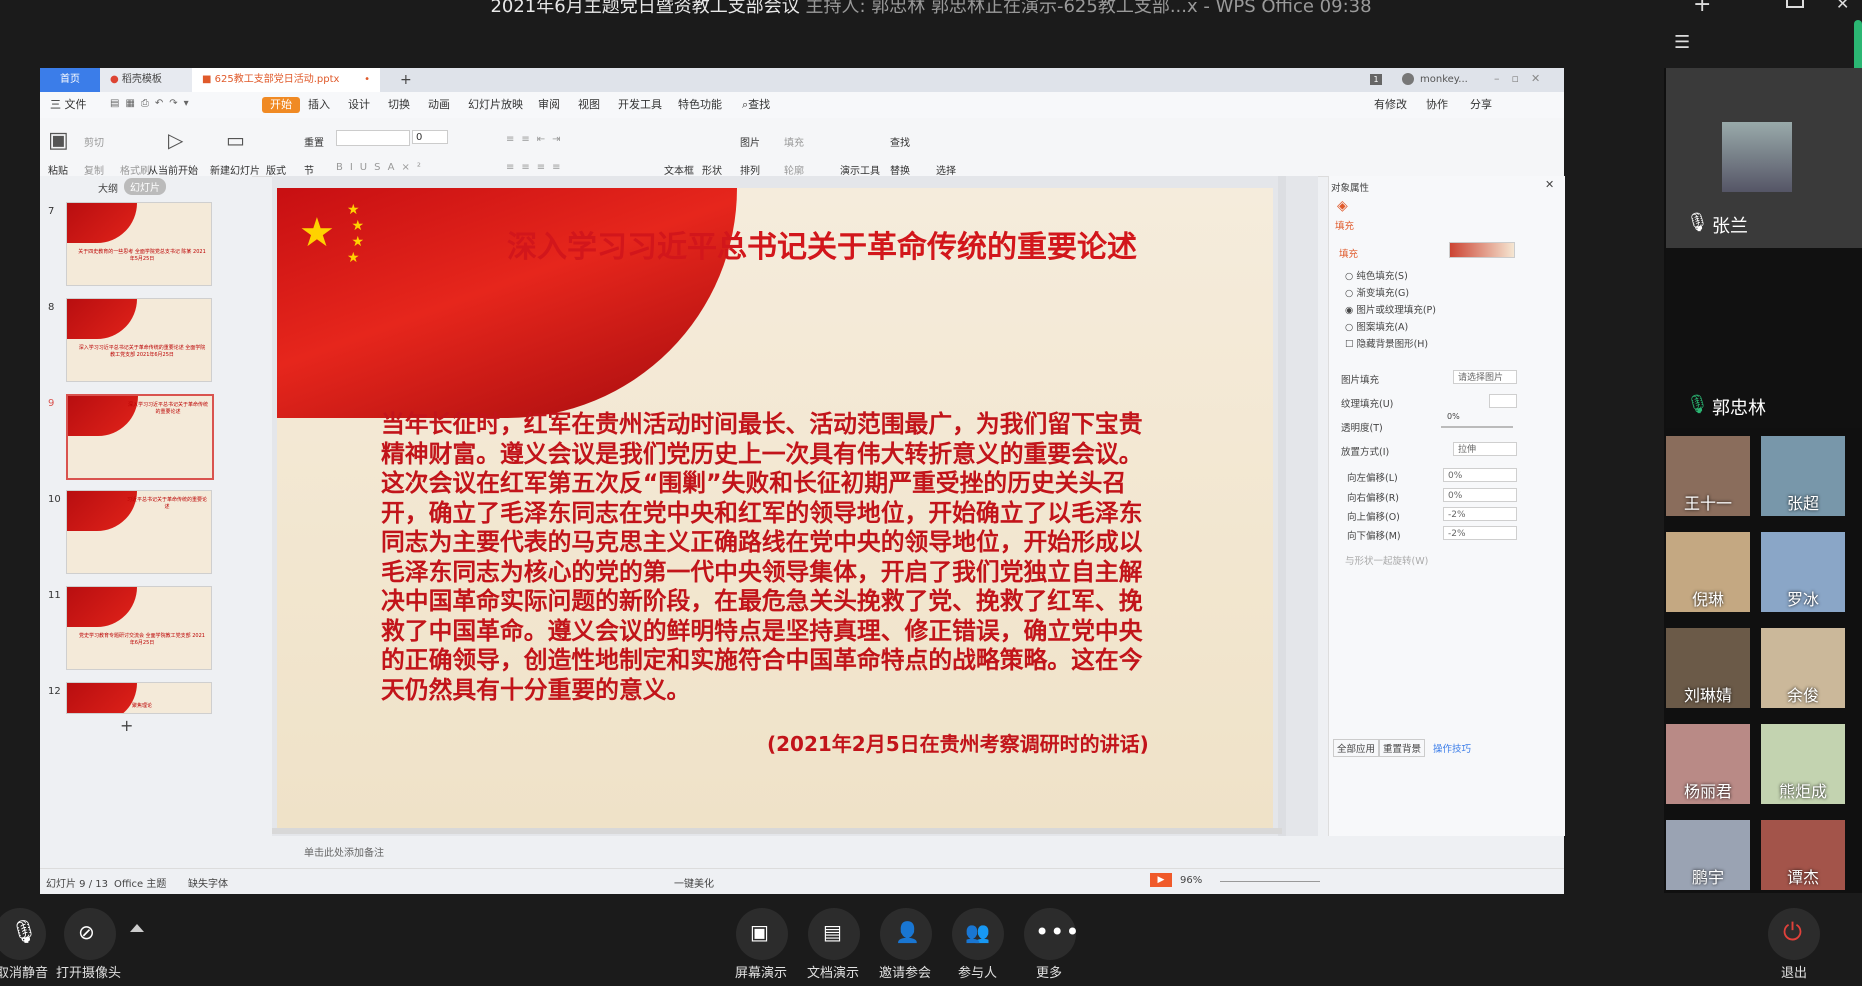 This screenshot has width=1862, height=986. Describe the element at coordinates (235, 169) in the screenshot. I see `new-slide-button: 新建幻灯片` at that location.